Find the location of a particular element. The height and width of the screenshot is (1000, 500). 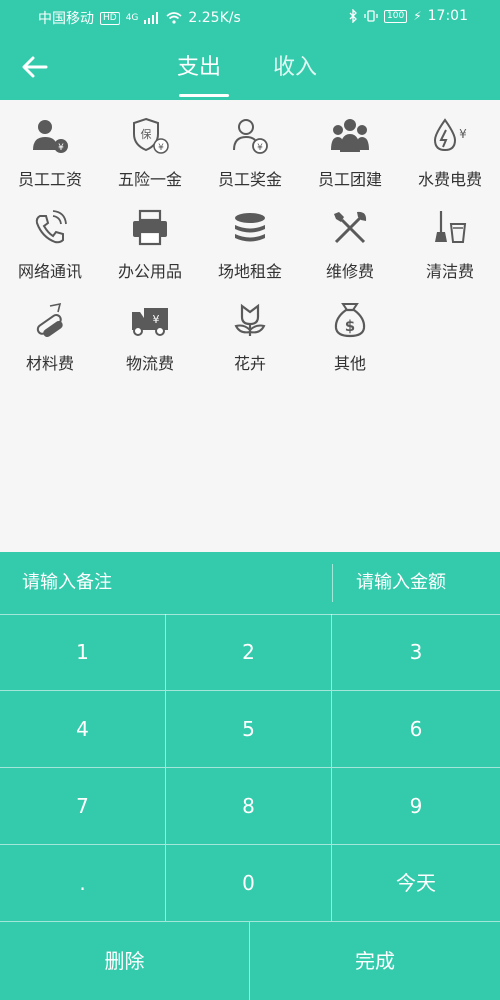

category-other: $ 其他 is located at coordinates (350, 330).